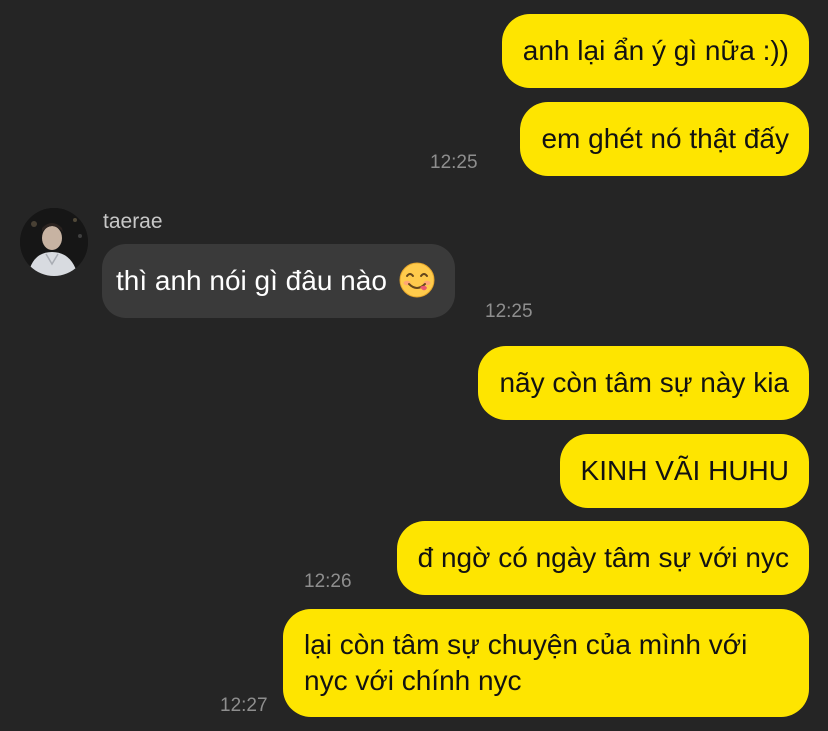 Image resolution: width=828 pixels, height=731 pixels. Describe the element at coordinates (133, 221) in the screenshot. I see `sender-name: taerae` at that location.